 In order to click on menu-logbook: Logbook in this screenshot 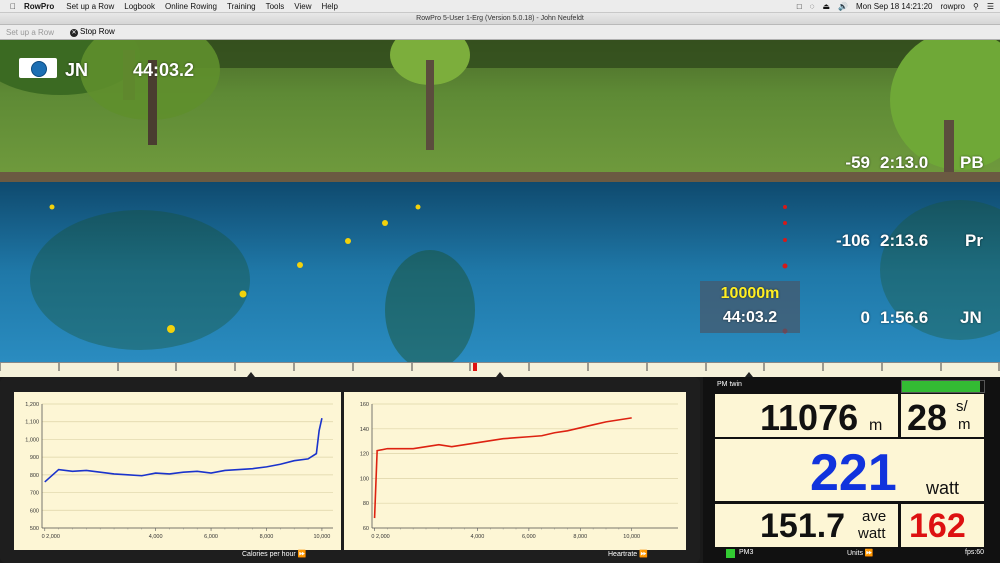, I will do `click(139, 6)`.